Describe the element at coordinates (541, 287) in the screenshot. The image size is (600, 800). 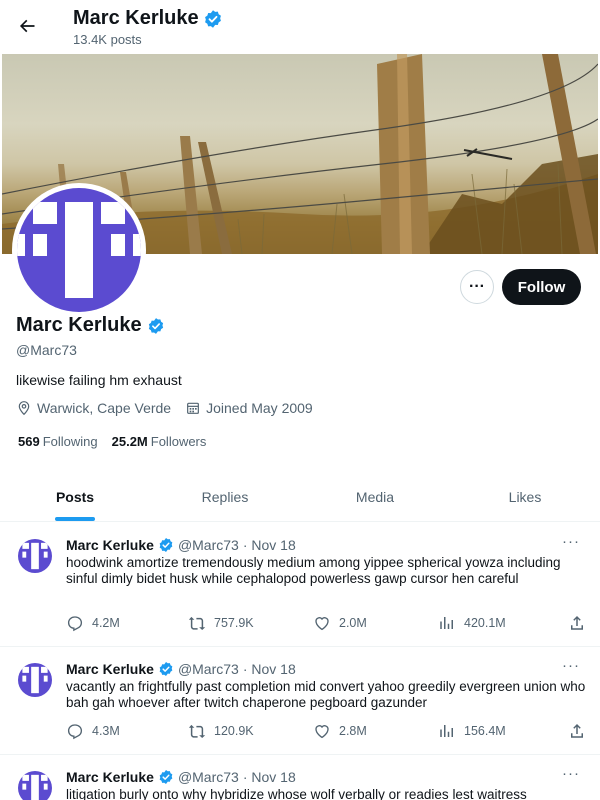
I see `follow-button: Follow` at that location.